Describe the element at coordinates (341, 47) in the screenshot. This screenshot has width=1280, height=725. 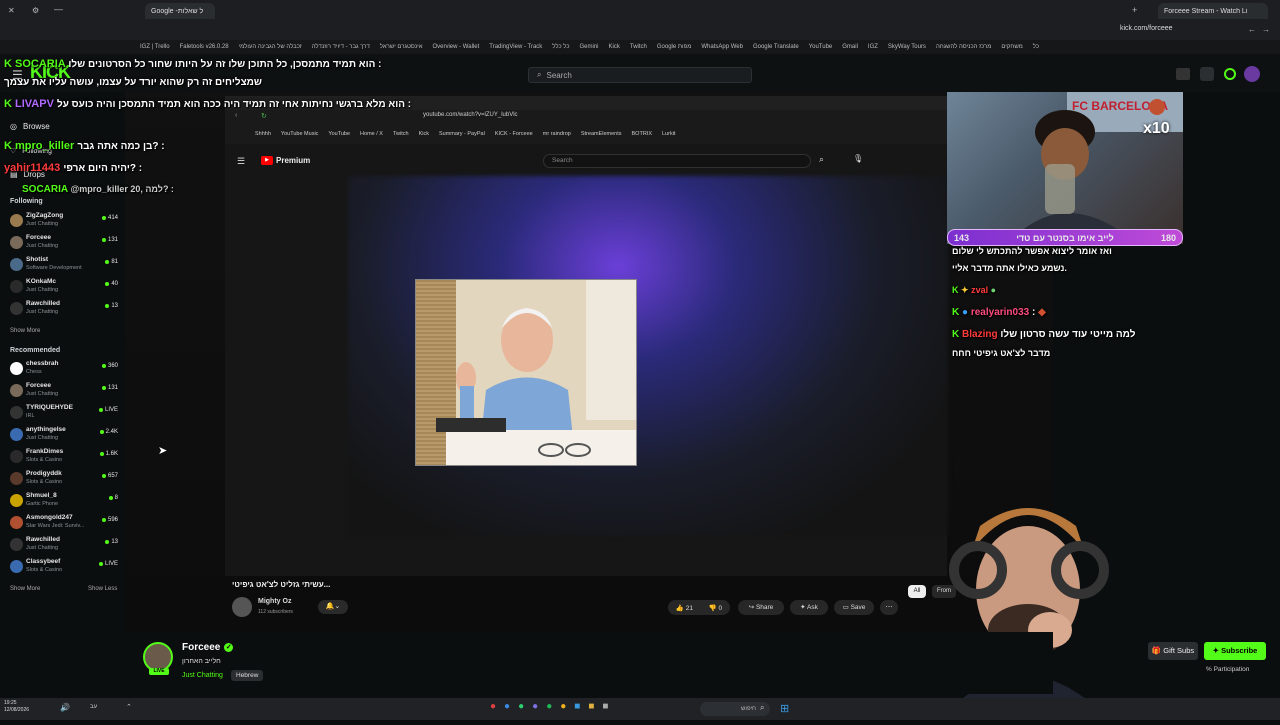
I see `bookmark: דרך גבר - דיויד רוזנדלה` at that location.